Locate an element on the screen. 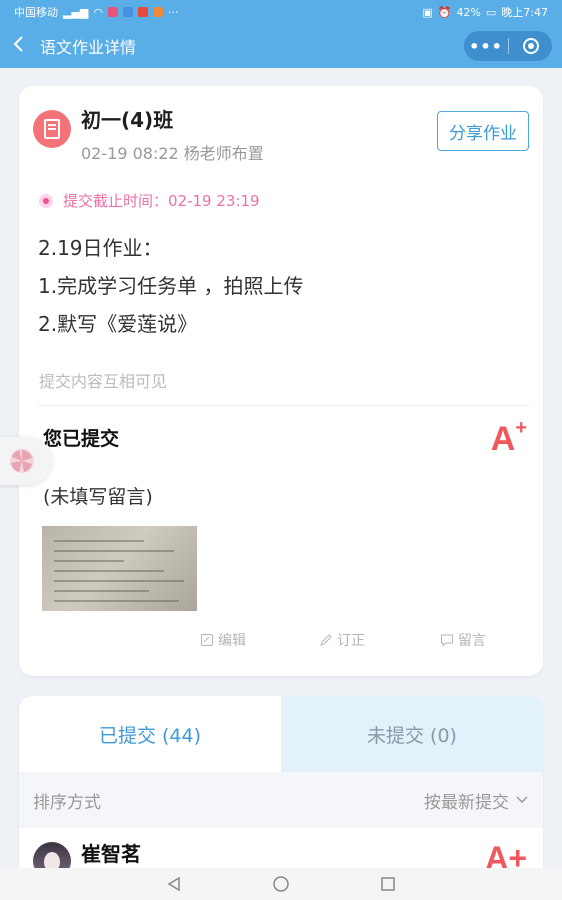 This screenshot has width=562, height=900. comment-label: 留言 is located at coordinates (472, 641).